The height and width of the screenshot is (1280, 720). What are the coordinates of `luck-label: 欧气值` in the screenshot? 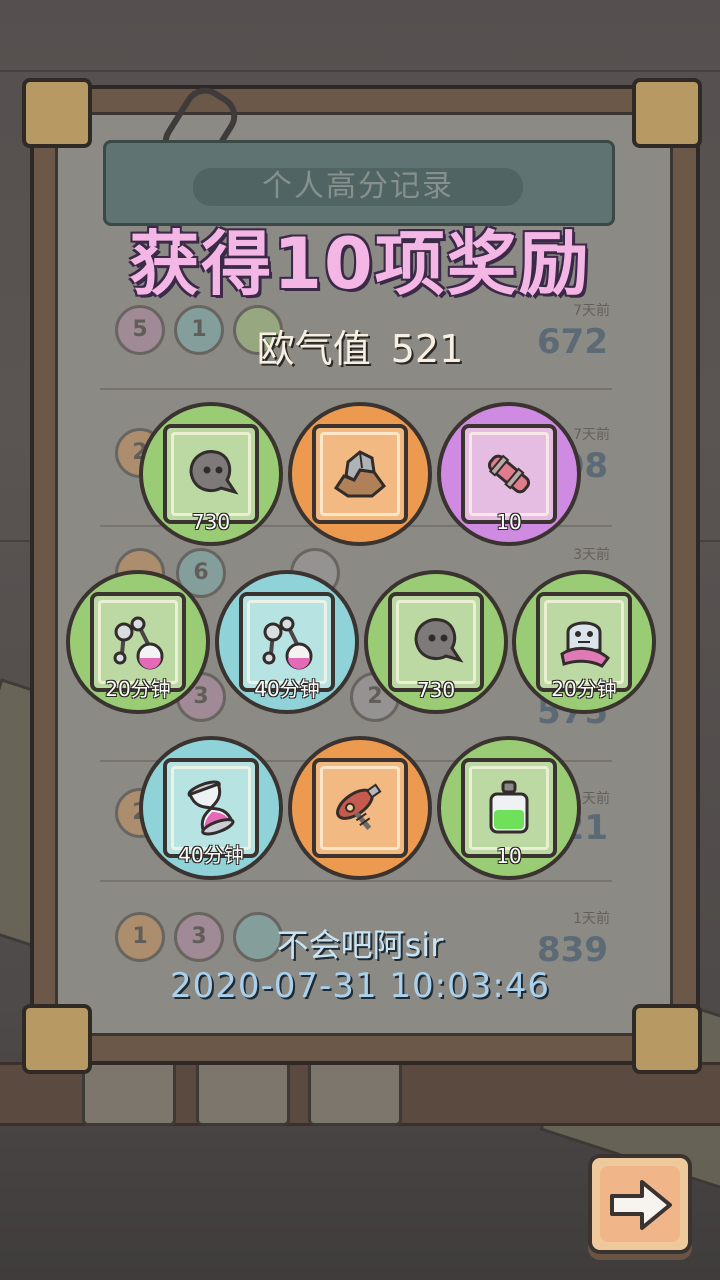 It's located at (313, 349).